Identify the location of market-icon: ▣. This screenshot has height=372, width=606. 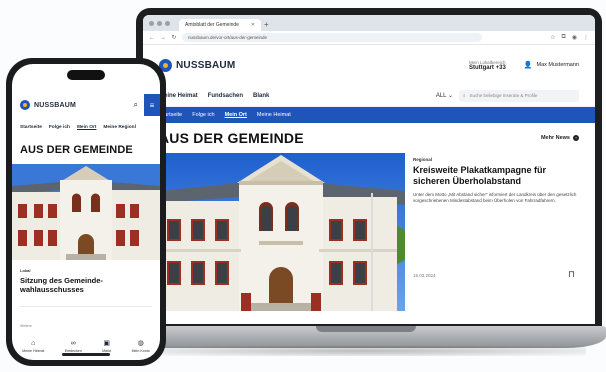
(106, 343).